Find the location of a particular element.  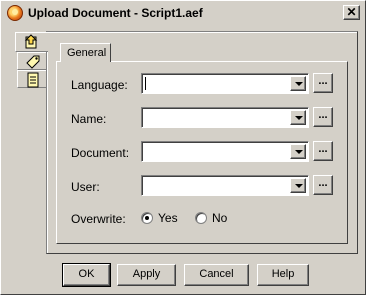

overwrite-no-label: No is located at coordinates (219, 218).